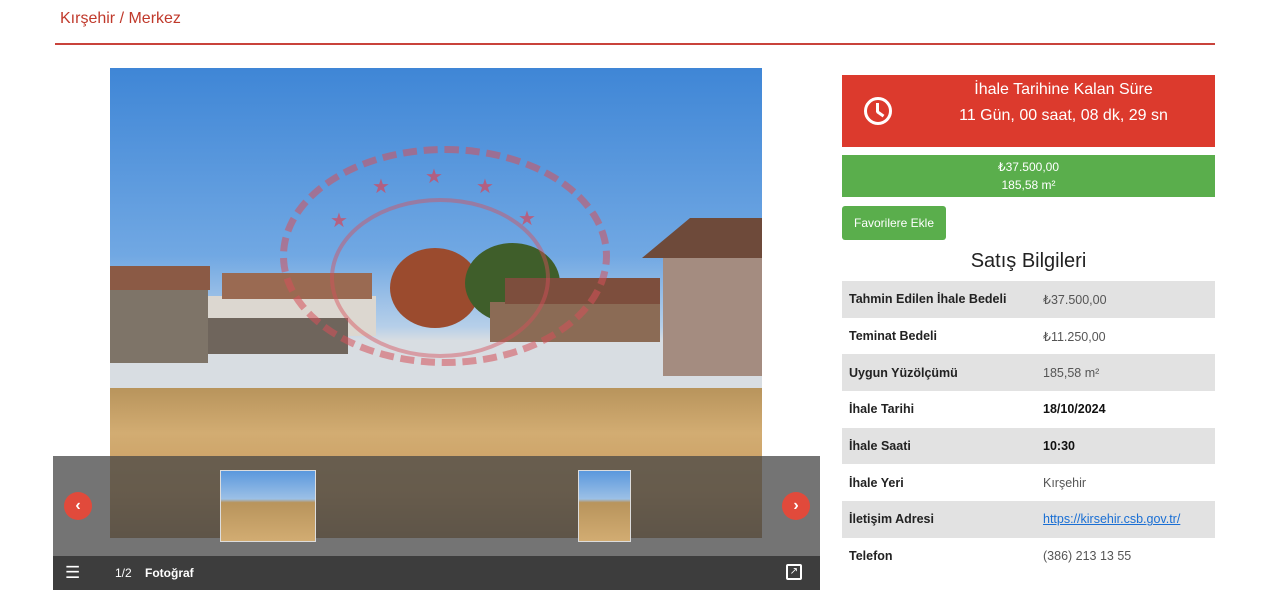 The width and height of the screenshot is (1280, 598). I want to click on table-row: Telefon (386) 213 13 55, so click(1028, 556).